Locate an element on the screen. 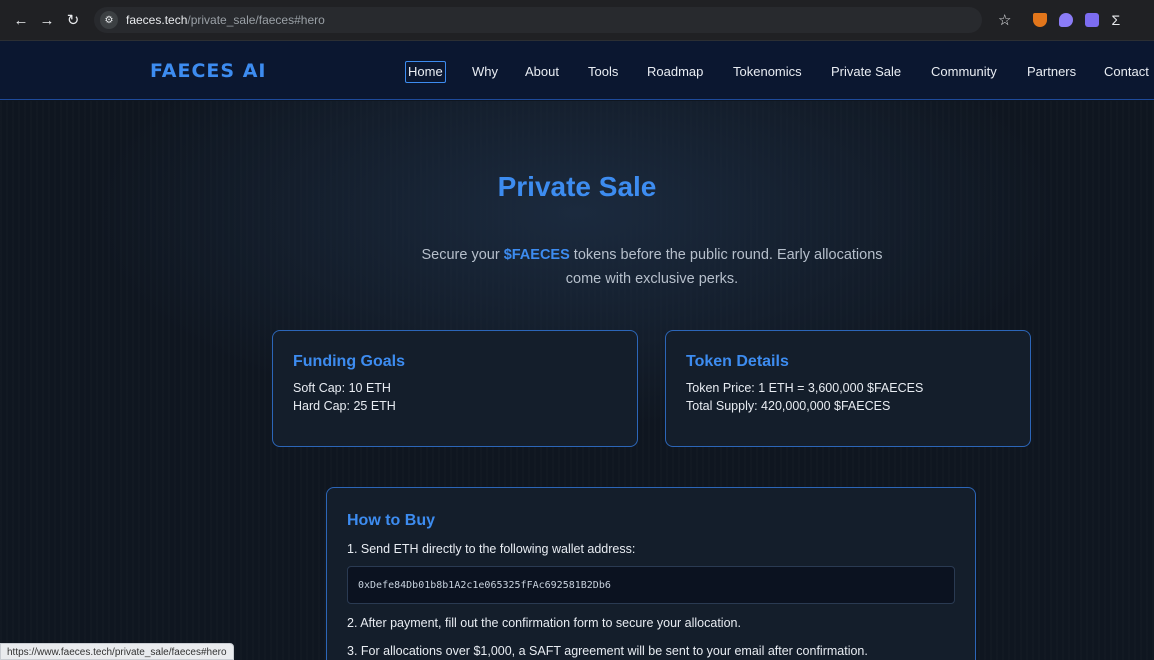 This screenshot has height=660, width=1154. nav-home: Home is located at coordinates (425, 72).